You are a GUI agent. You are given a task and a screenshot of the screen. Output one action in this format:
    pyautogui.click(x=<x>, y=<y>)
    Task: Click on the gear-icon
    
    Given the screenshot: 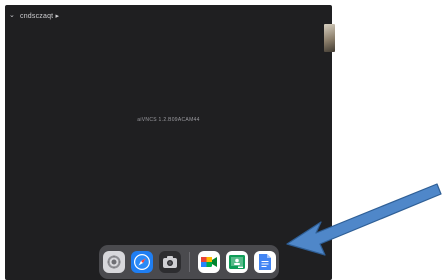 What is the action you would take?
    pyautogui.click(x=113, y=262)
    